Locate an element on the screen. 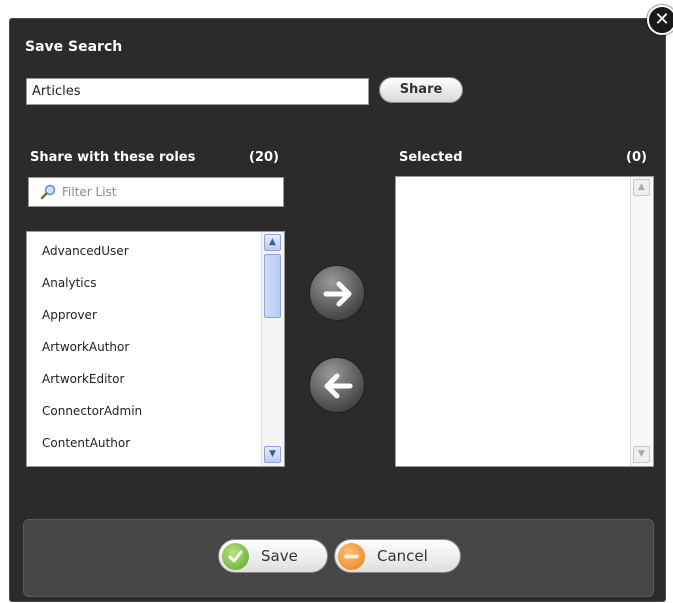  list-item: AdvancedUser is located at coordinates (85, 251).